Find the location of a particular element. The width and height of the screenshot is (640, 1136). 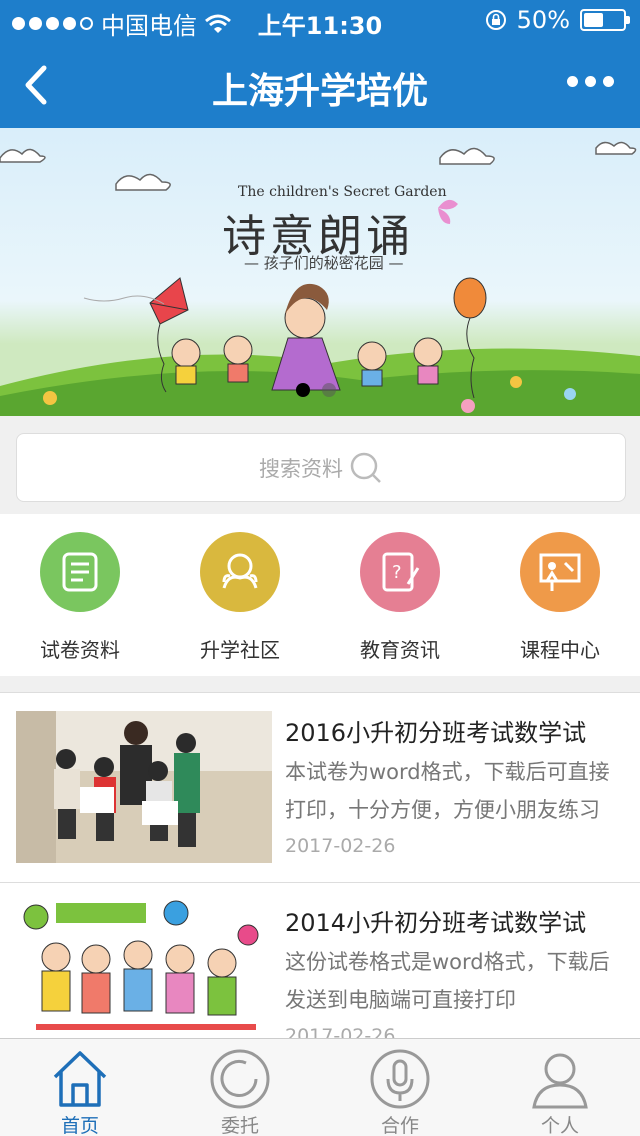

battery-icon is located at coordinates (605, 20).